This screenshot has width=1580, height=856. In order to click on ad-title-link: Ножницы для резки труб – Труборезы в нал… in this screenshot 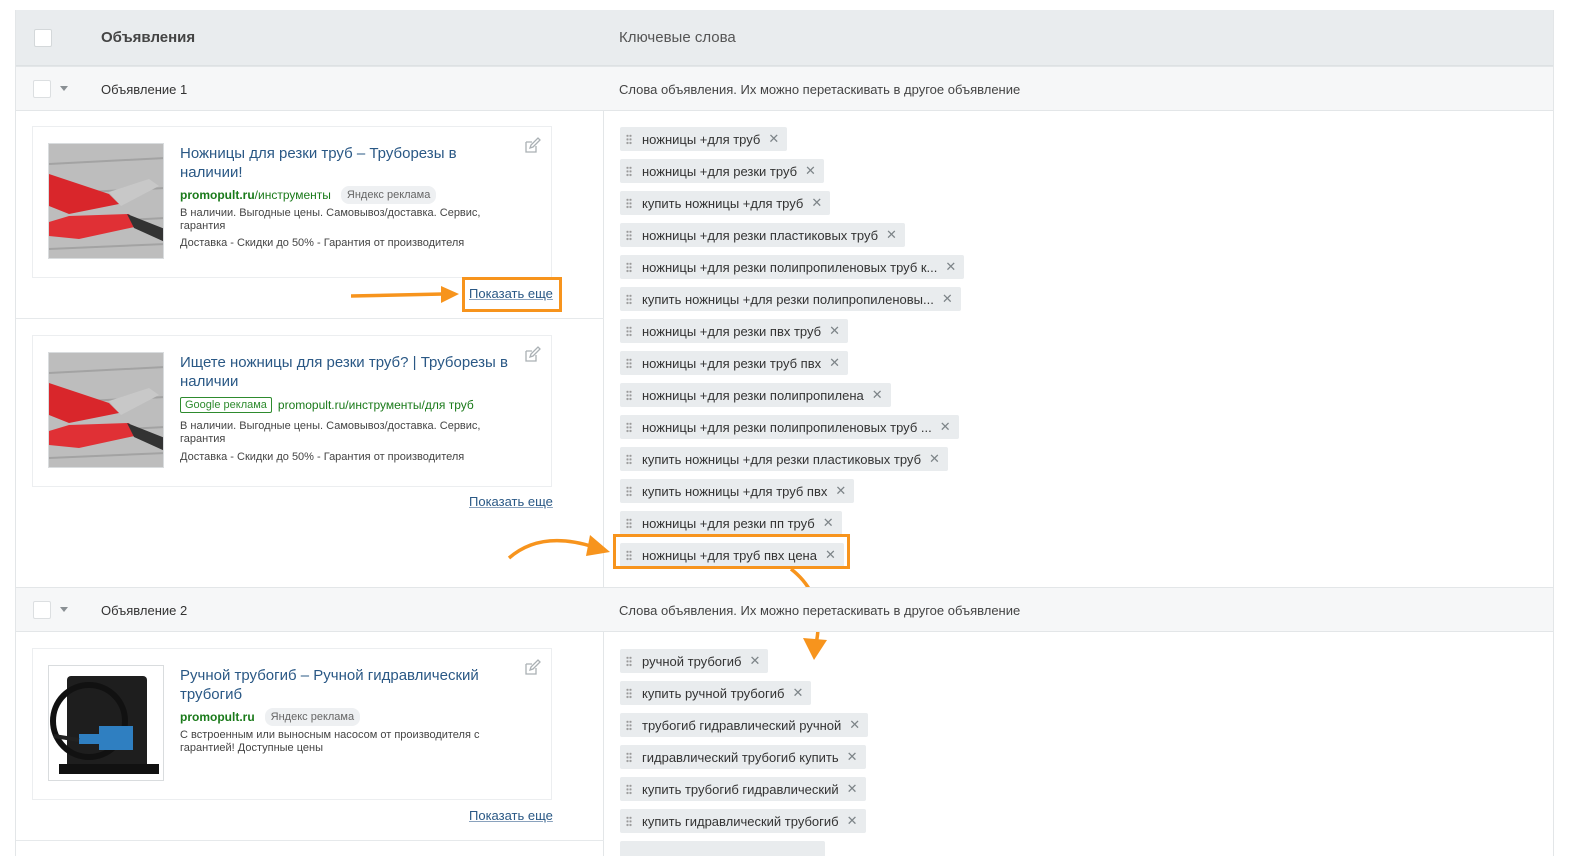, I will do `click(350, 163)`.